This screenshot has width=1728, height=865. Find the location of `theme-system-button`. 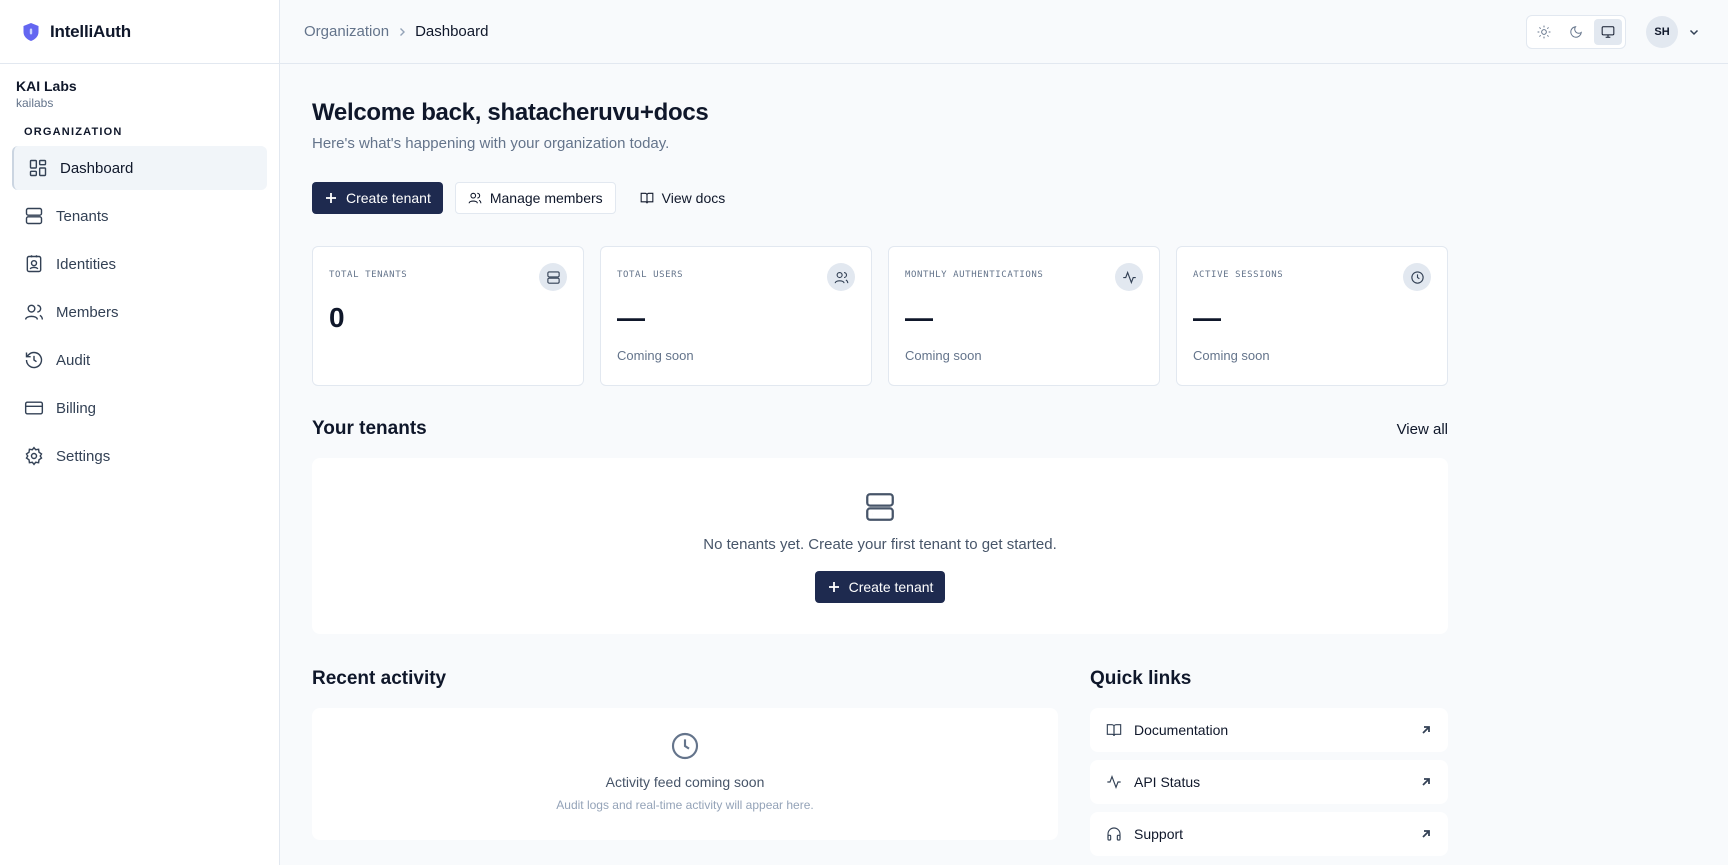

theme-system-button is located at coordinates (1608, 32).